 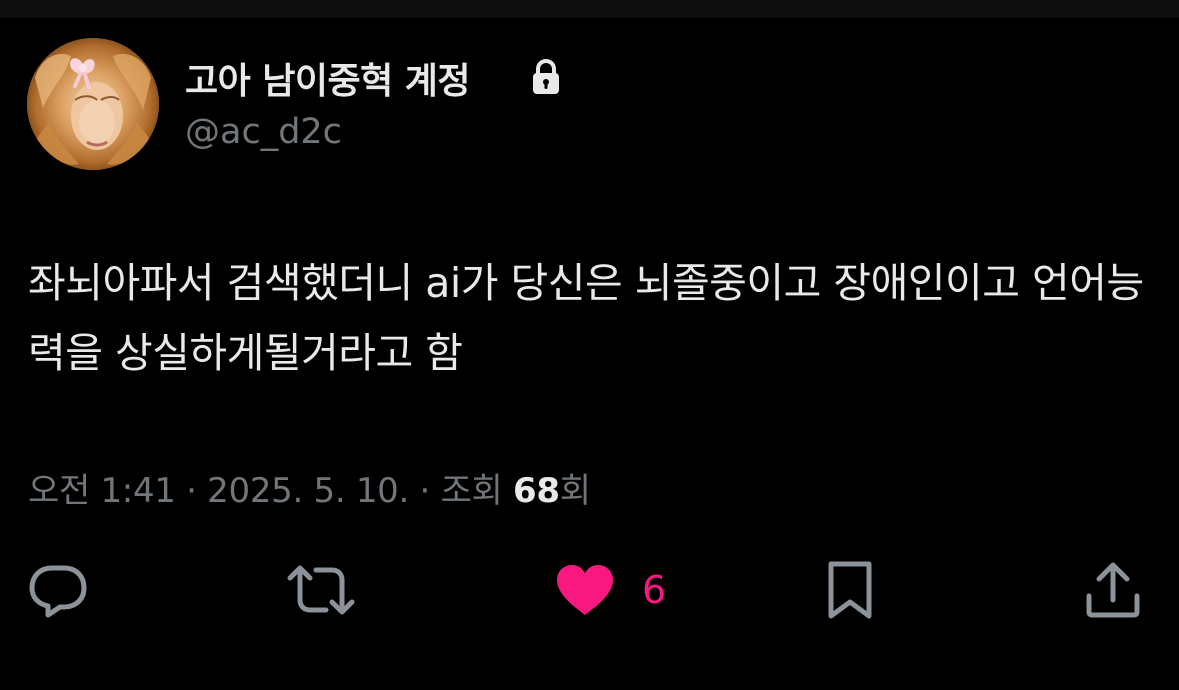 I want to click on top-bar, so click(x=589, y=9).